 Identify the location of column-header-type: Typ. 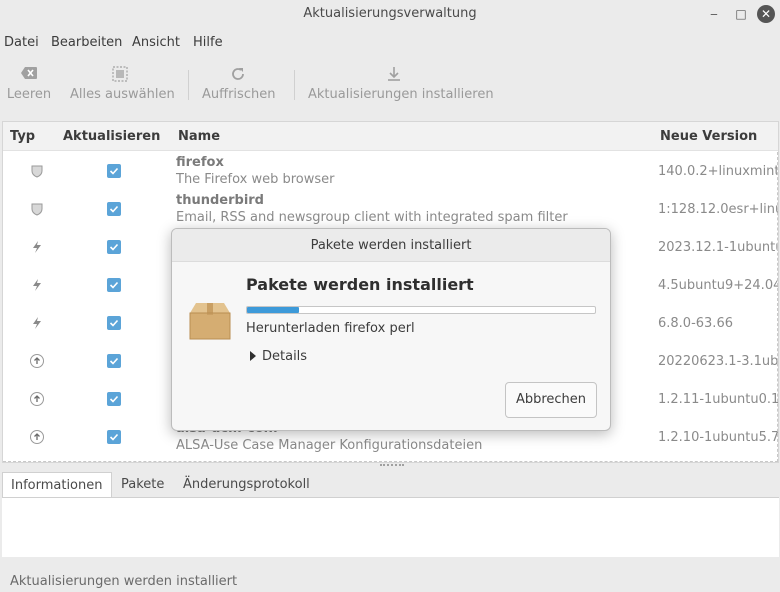
(22, 136).